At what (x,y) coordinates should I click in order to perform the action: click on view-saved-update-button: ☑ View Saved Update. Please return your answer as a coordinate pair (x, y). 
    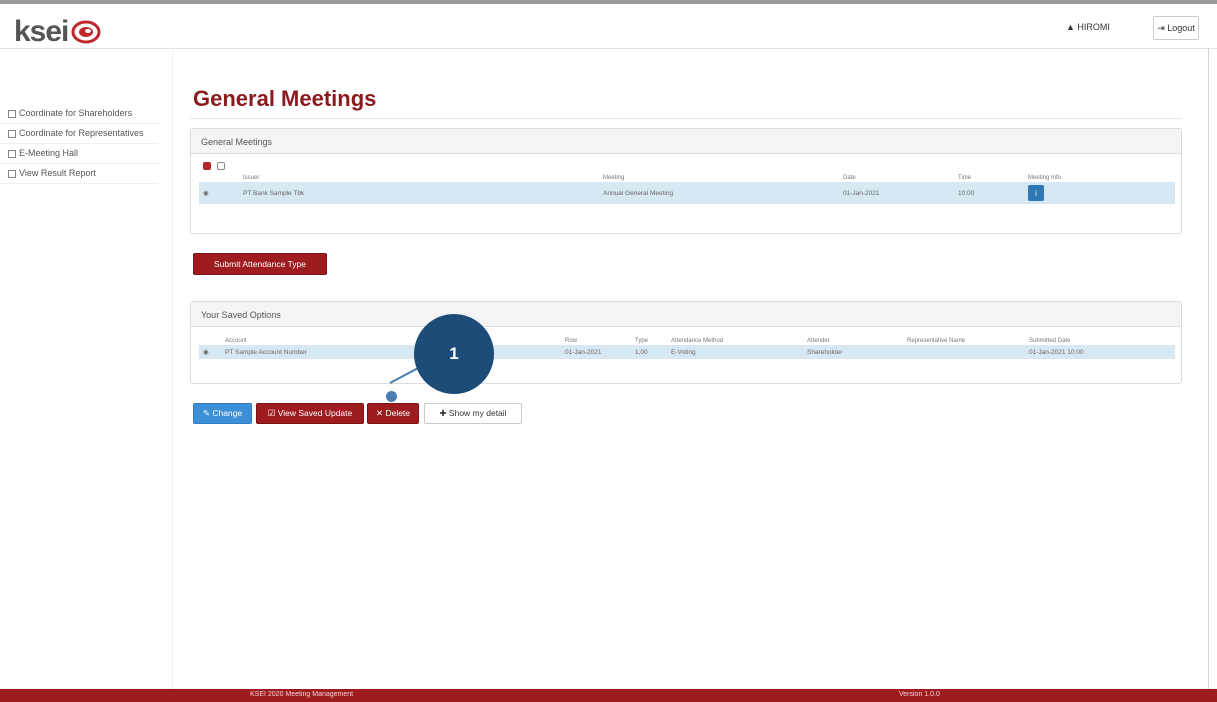
    Looking at the image, I should click on (310, 413).